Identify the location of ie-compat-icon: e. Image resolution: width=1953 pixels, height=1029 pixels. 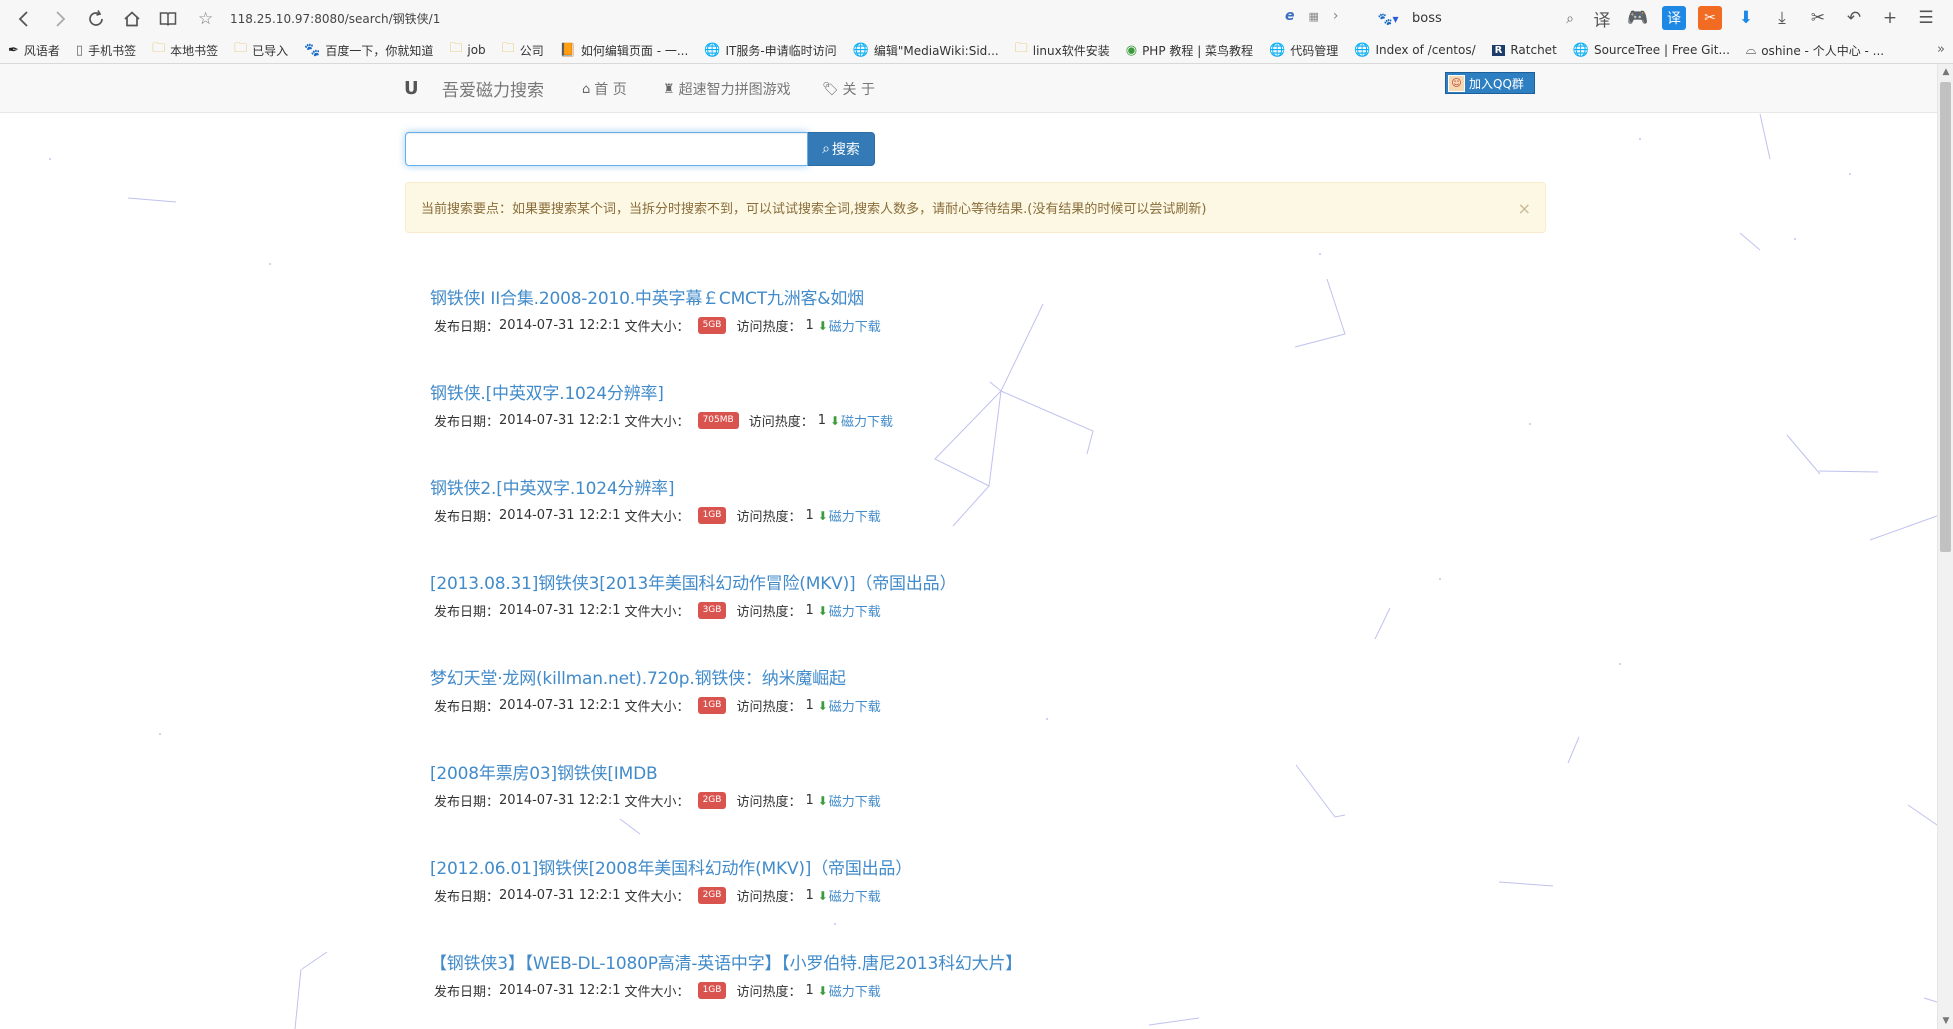
(1290, 16).